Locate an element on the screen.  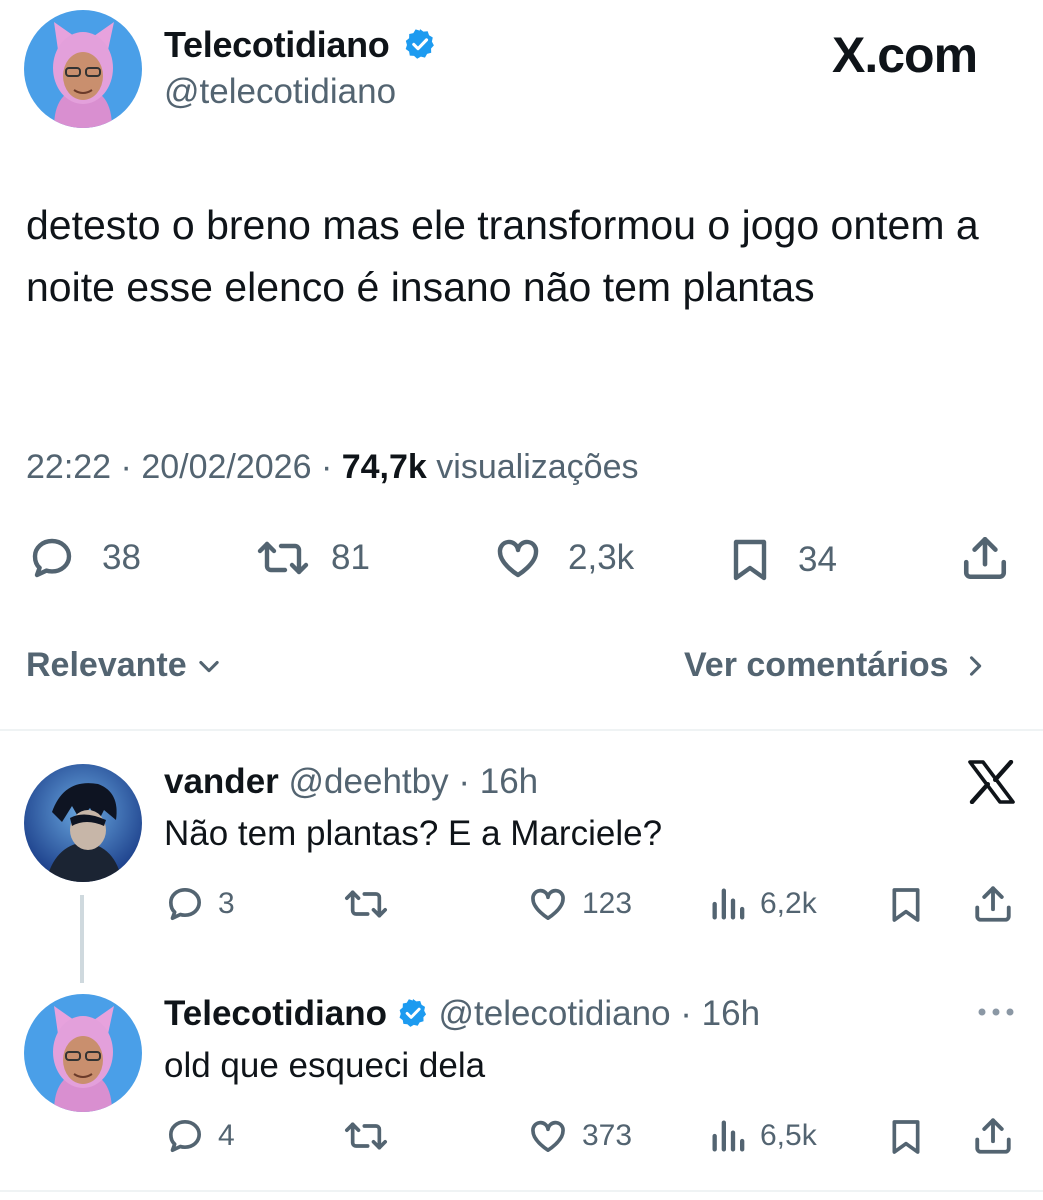
reply-like-count: 123 is located at coordinates (607, 903).